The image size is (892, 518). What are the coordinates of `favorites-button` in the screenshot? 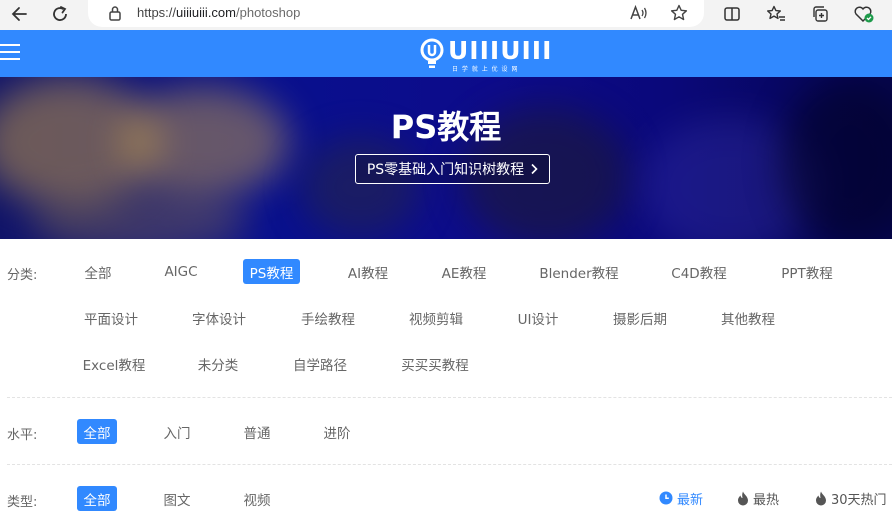 It's located at (776, 14).